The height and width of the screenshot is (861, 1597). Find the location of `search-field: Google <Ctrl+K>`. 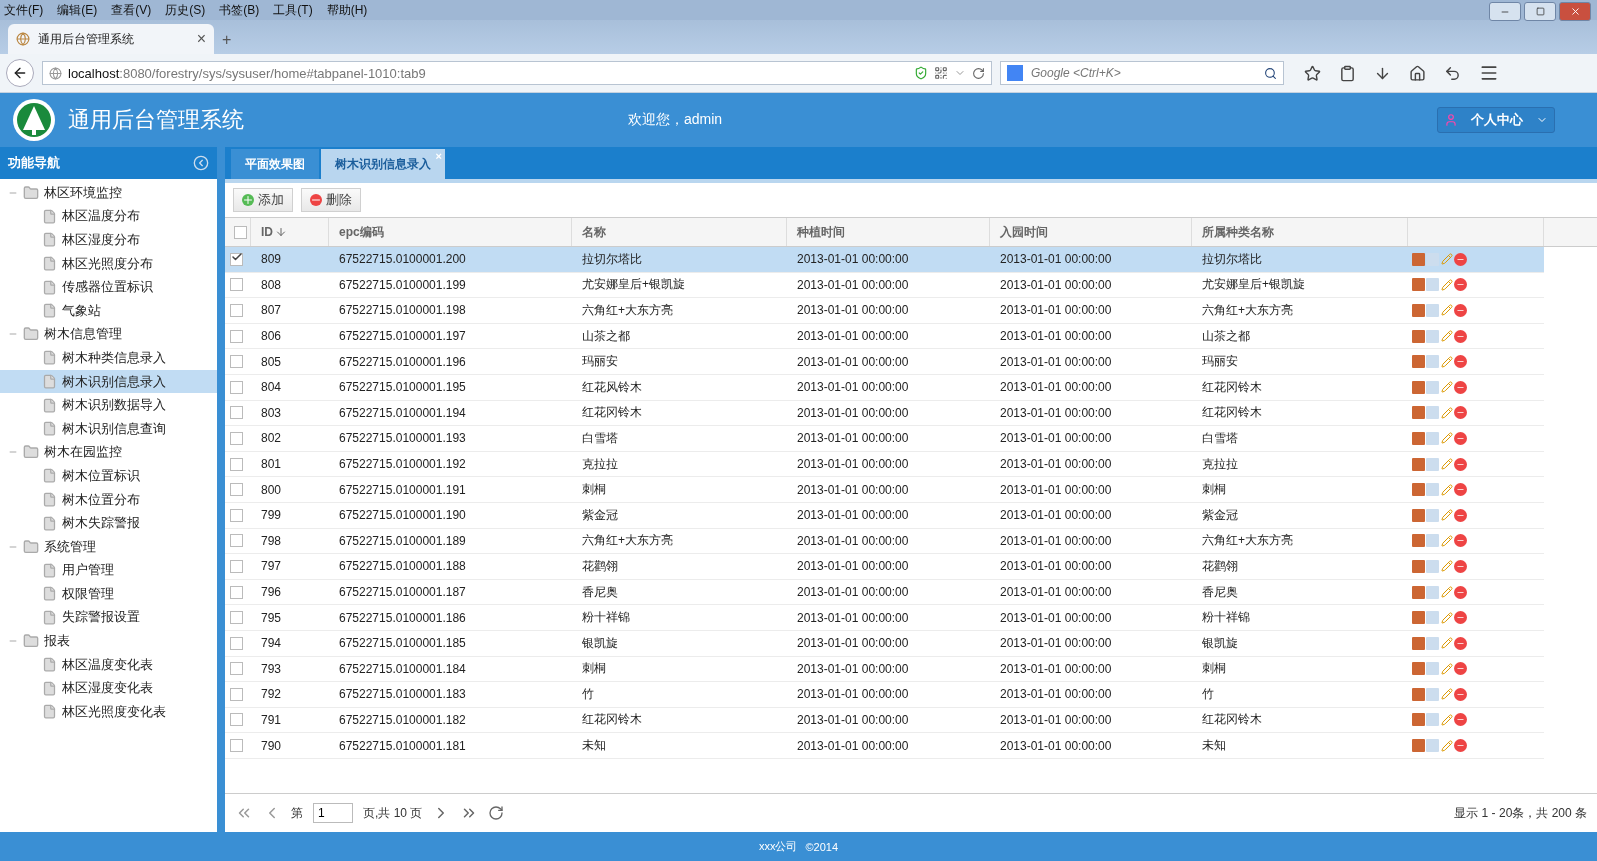

search-field: Google <Ctrl+K> is located at coordinates (1143, 73).